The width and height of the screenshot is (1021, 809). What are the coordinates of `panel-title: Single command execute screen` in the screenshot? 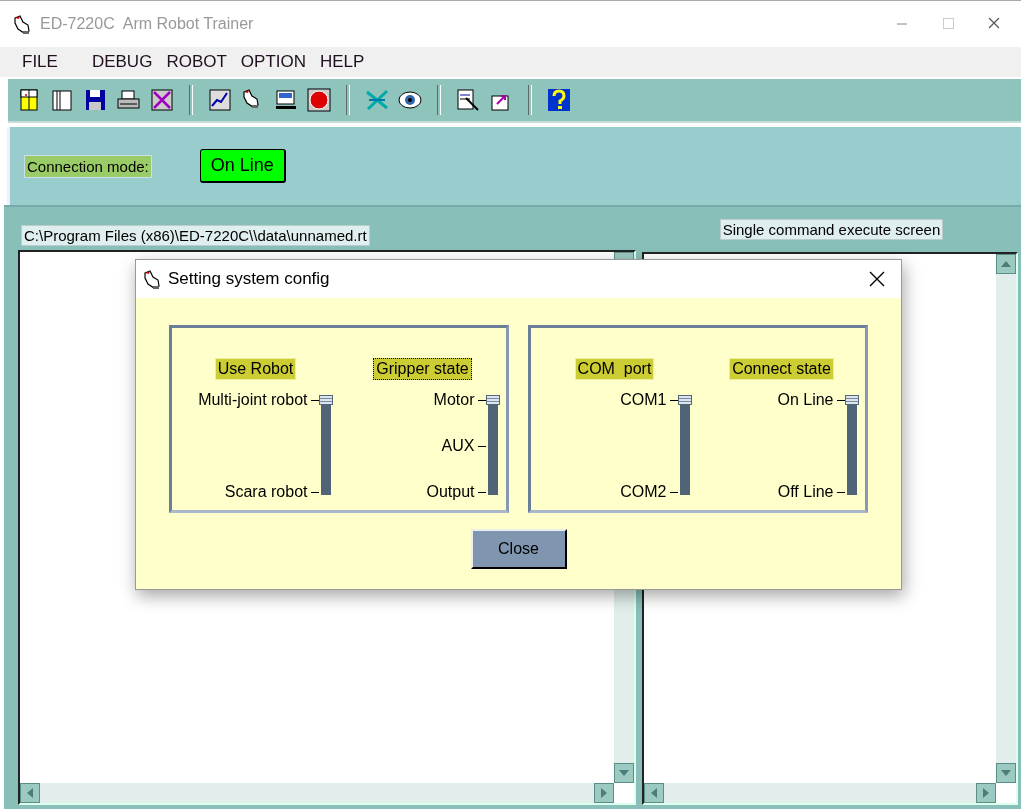 It's located at (831, 229).